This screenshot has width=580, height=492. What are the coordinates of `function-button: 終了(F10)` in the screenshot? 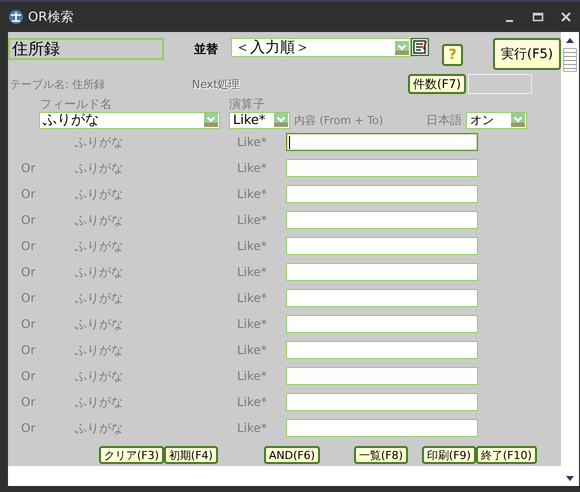 It's located at (506, 455).